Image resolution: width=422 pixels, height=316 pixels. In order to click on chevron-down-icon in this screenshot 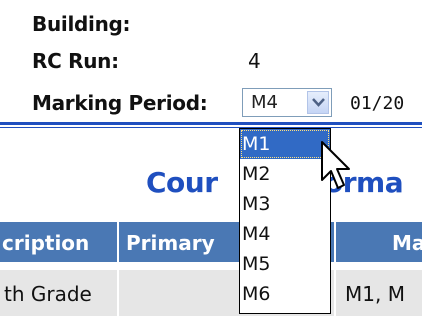, I will do `click(318, 102)`.